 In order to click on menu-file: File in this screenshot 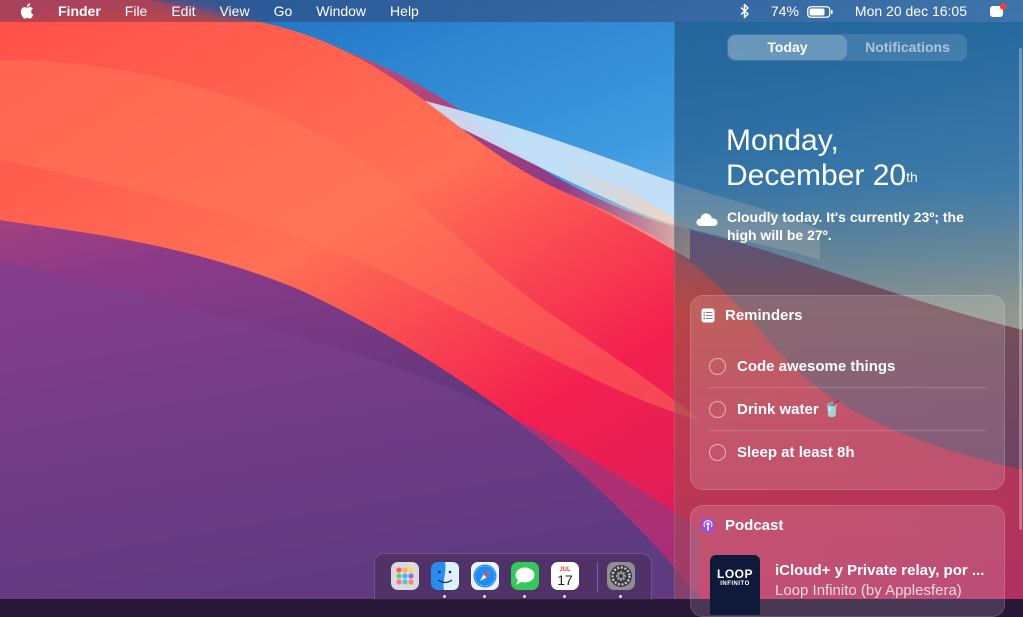, I will do `click(136, 11)`.